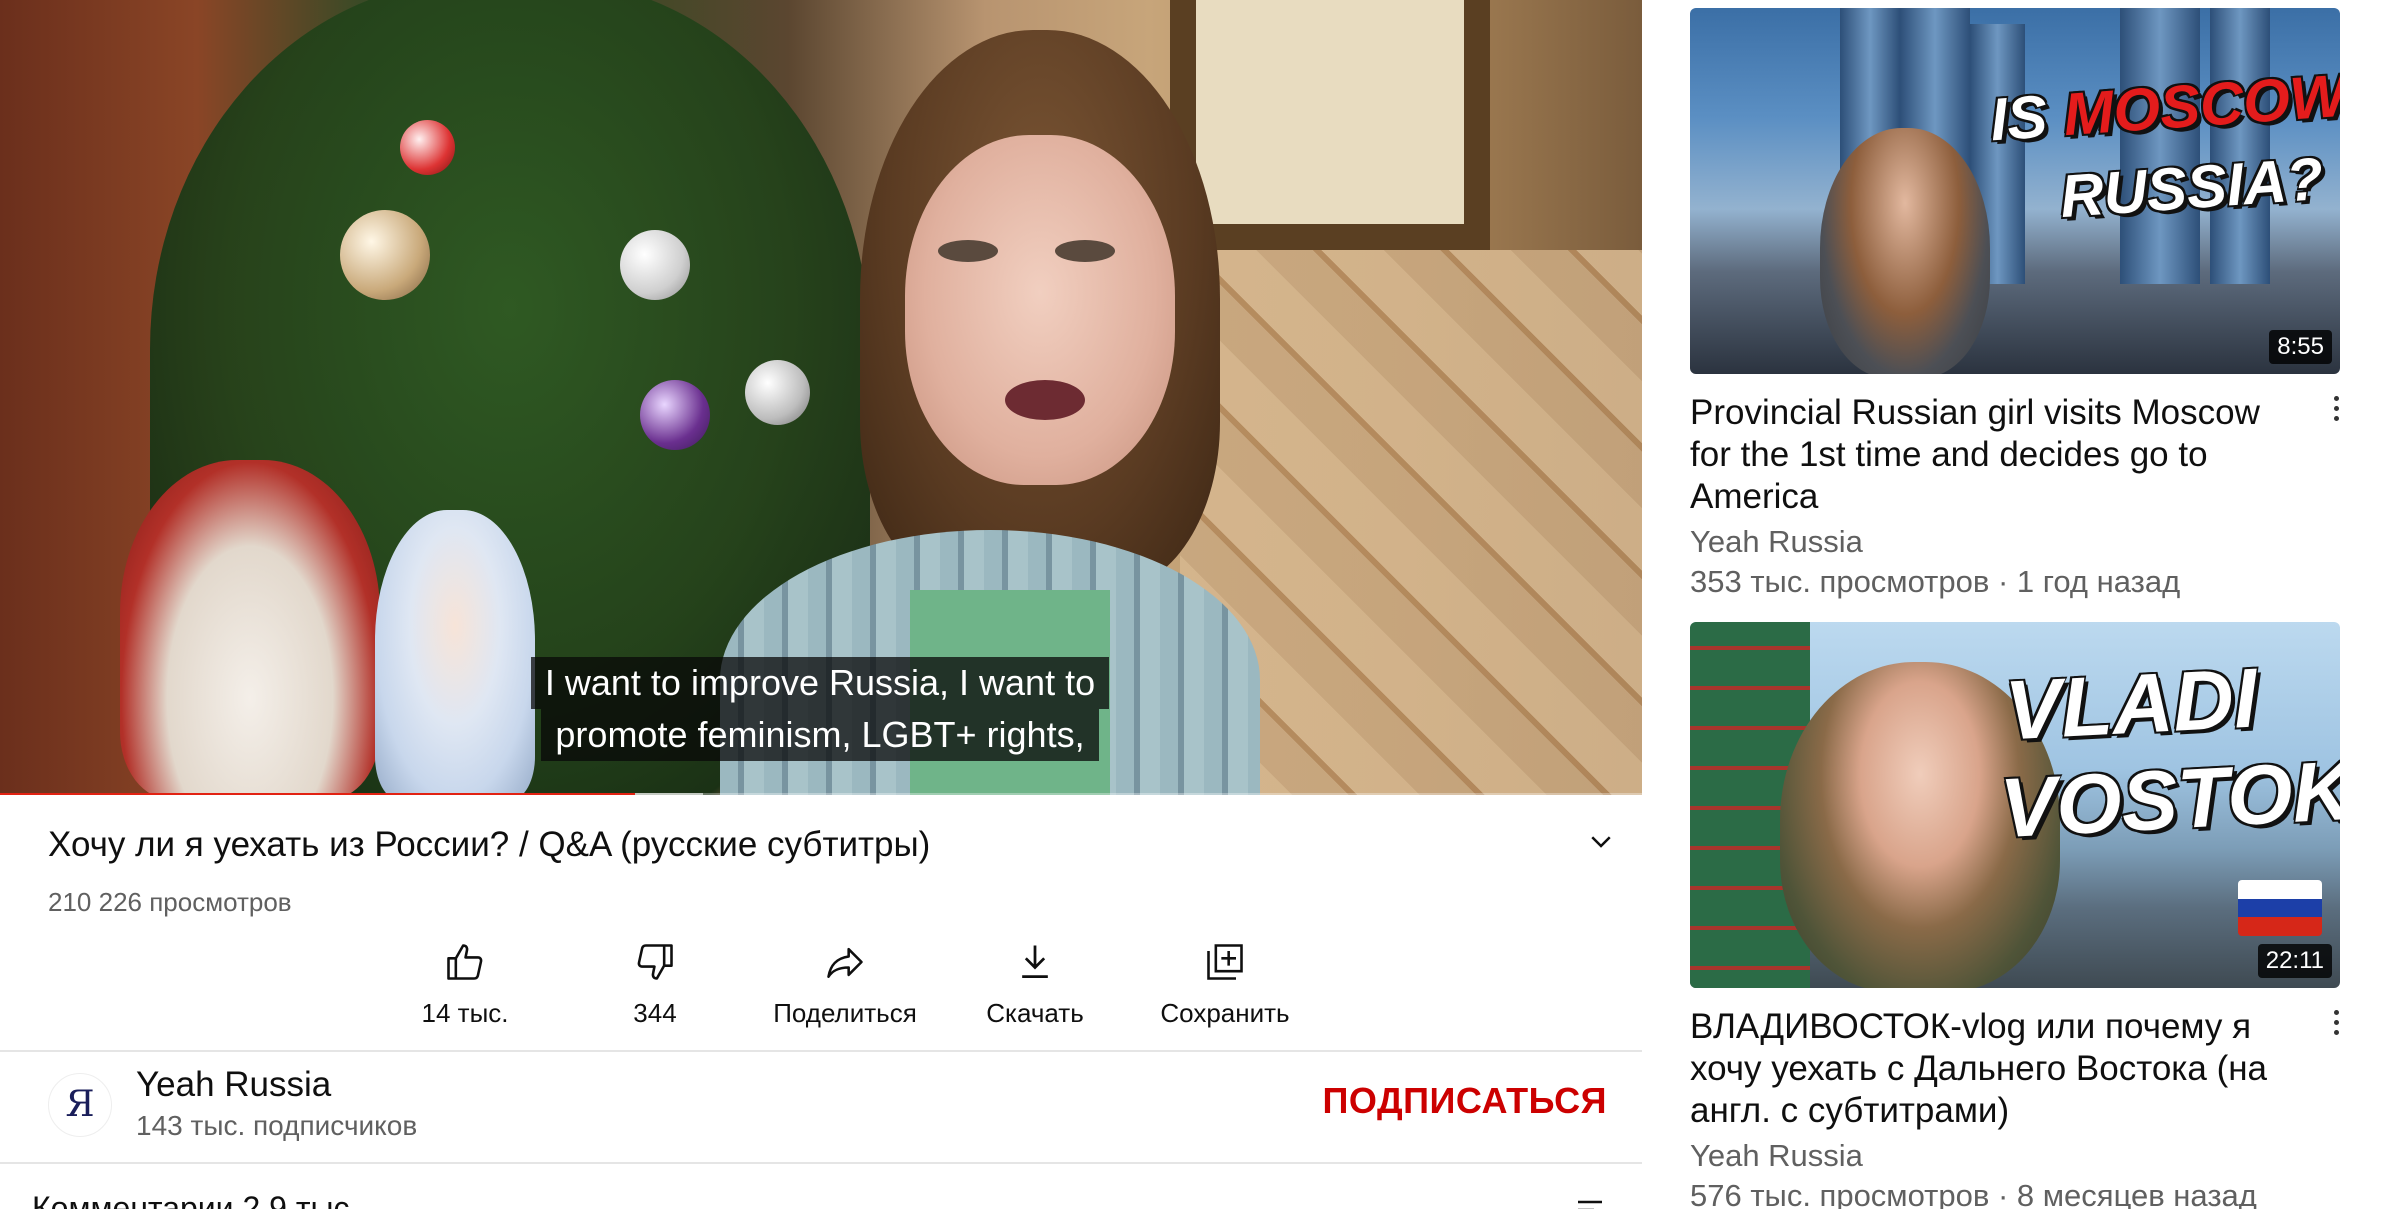  I want to click on dislike-button: 344, so click(655, 984).